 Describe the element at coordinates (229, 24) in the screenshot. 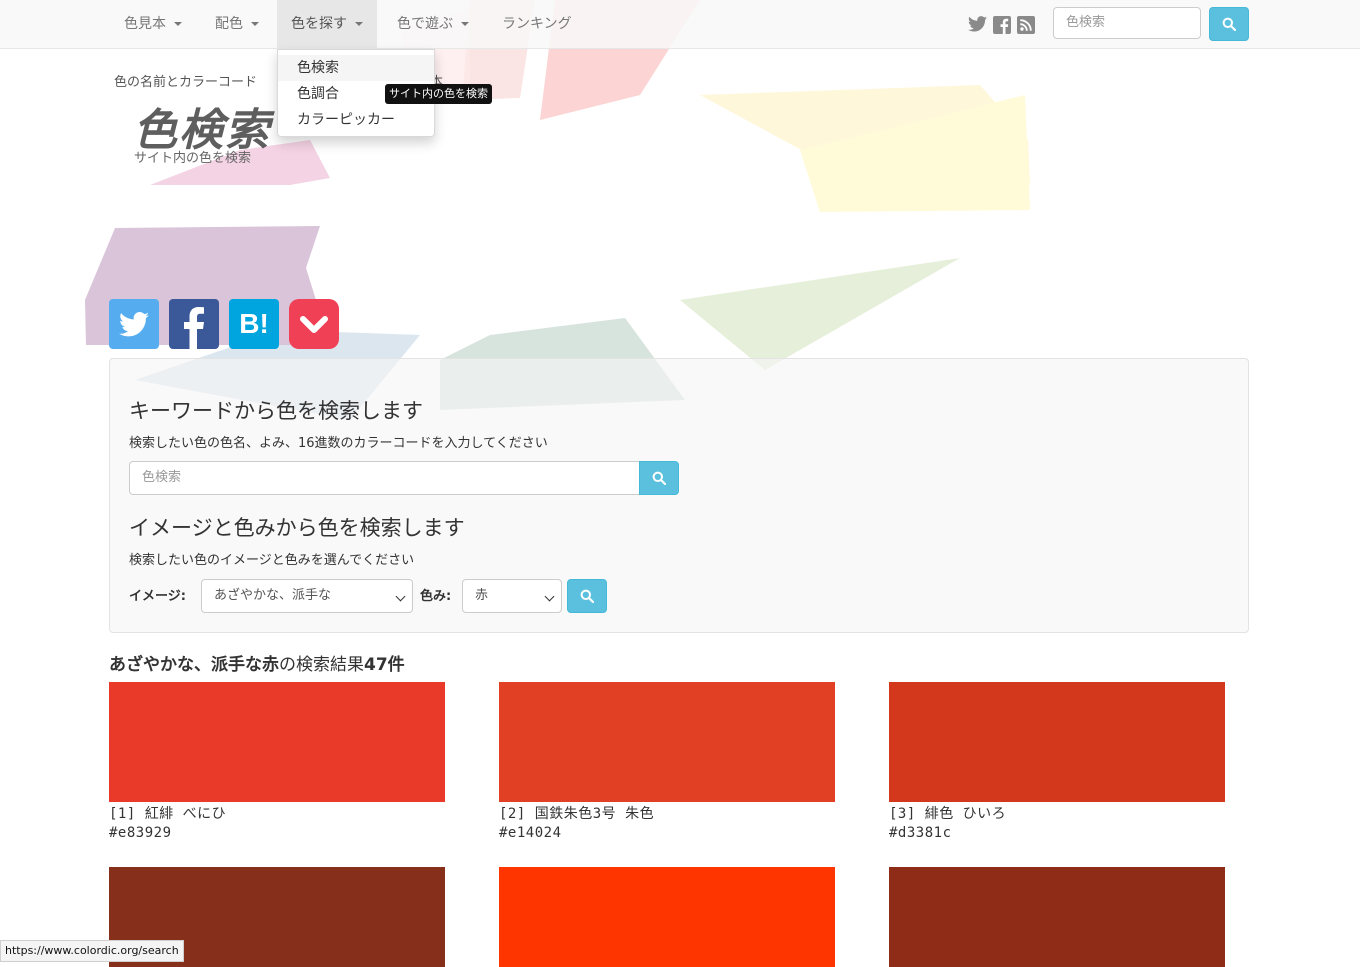

I see `nav-label: 配色` at that location.